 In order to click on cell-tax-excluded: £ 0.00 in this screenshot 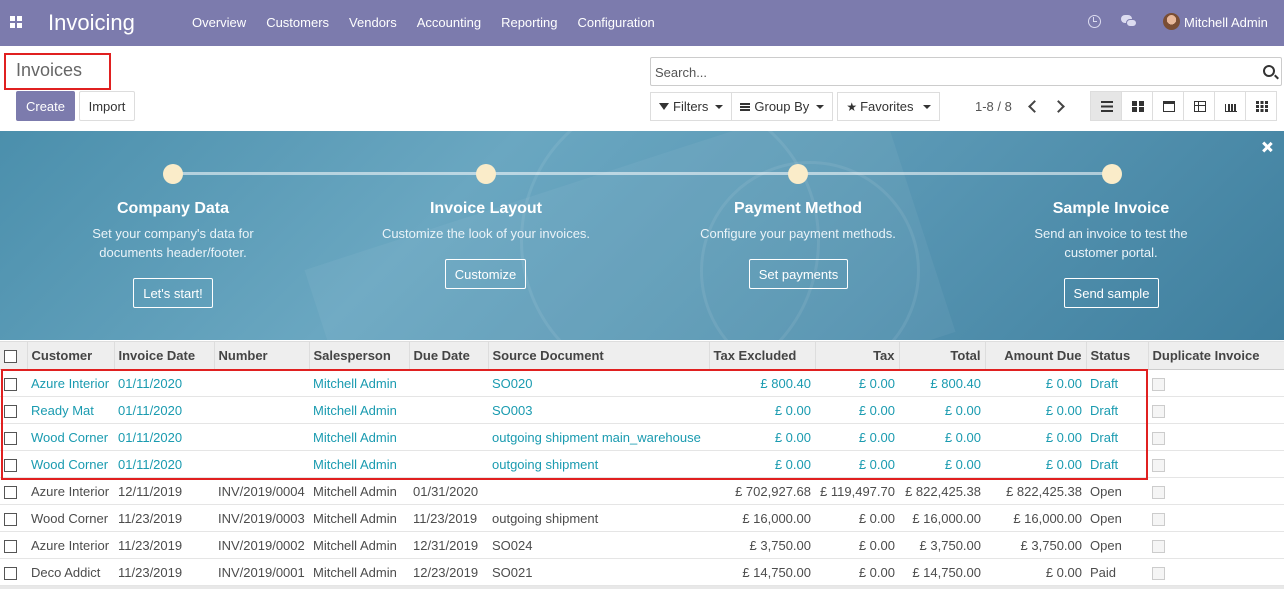, I will do `click(762, 410)`.